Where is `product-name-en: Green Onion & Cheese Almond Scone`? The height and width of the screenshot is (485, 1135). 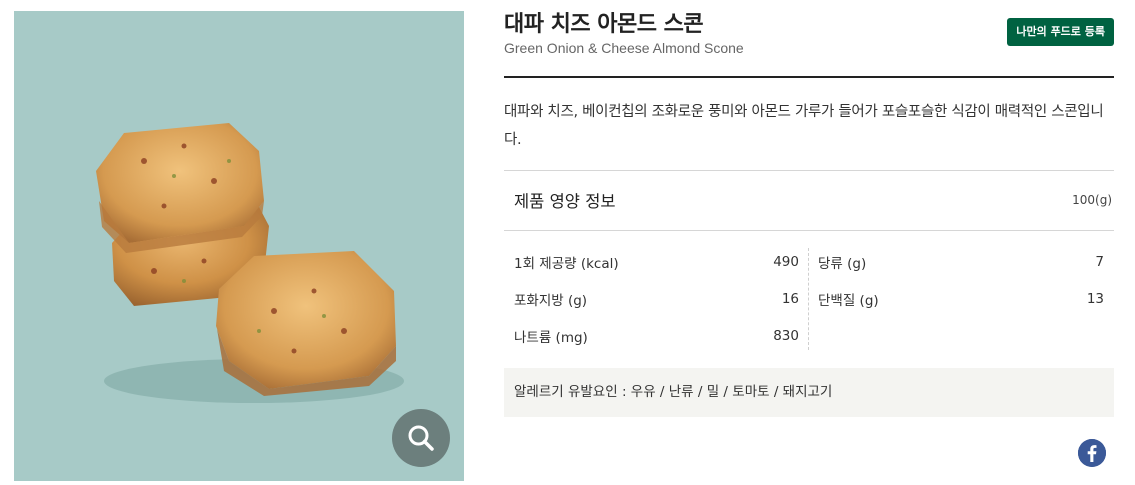 product-name-en: Green Onion & Cheese Almond Scone is located at coordinates (624, 48).